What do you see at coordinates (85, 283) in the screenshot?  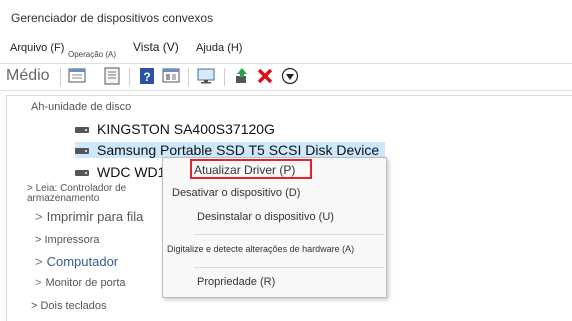 I see `node-label: Monitor de porta` at bounding box center [85, 283].